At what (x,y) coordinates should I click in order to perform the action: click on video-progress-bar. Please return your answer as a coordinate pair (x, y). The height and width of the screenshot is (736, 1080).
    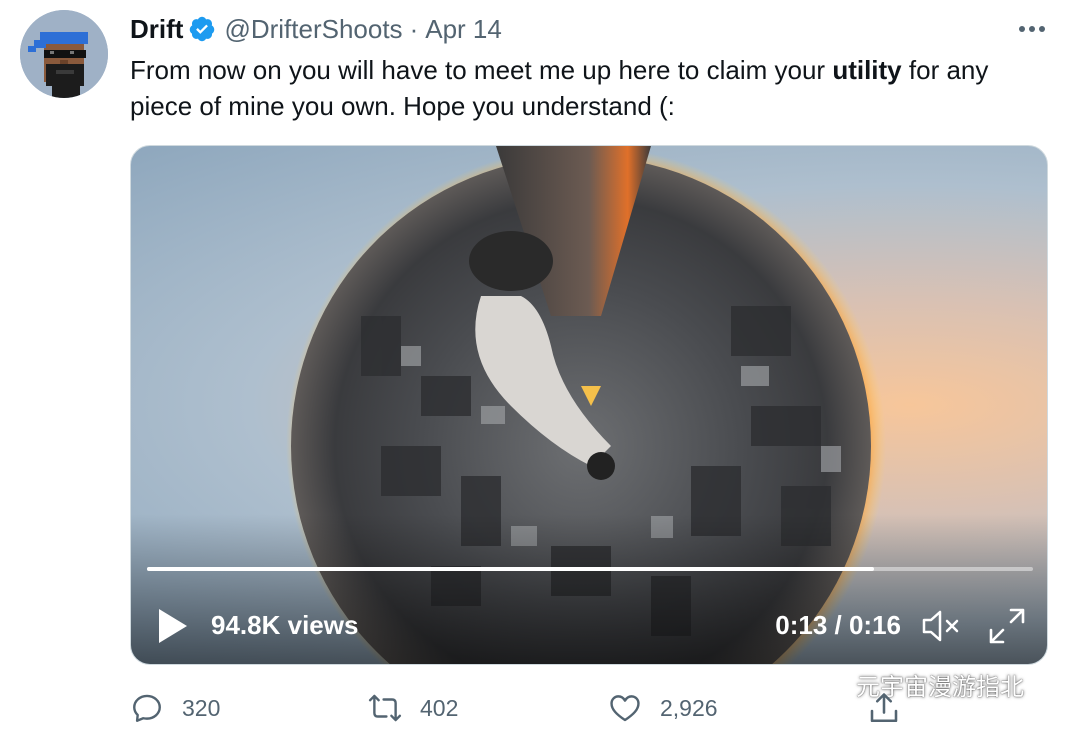
    Looking at the image, I should click on (590, 569).